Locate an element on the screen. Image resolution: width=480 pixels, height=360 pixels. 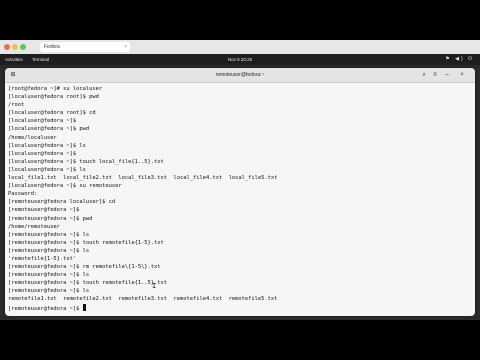
terminal-title: remoteuser@fedora:~ is located at coordinates (240, 75).